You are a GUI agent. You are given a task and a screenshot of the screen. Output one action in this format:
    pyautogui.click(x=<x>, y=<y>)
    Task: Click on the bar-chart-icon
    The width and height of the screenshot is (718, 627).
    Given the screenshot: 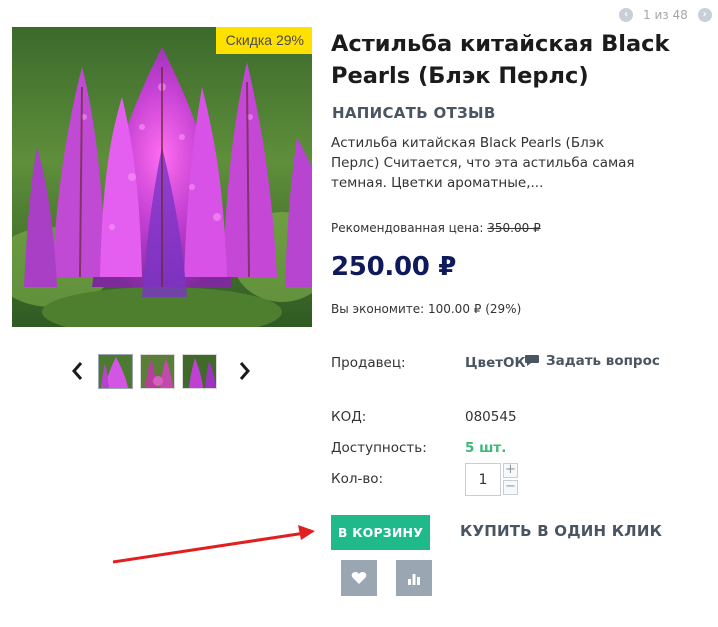 What is the action you would take?
    pyautogui.click(x=414, y=579)
    